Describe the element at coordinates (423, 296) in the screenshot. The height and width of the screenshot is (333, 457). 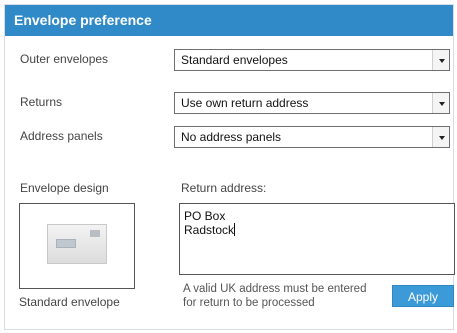
I see `apply-button: Apply` at that location.